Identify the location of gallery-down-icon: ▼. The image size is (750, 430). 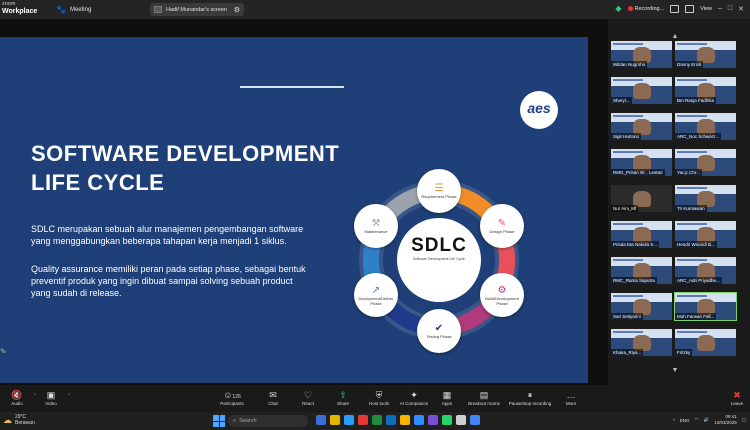
(675, 371).